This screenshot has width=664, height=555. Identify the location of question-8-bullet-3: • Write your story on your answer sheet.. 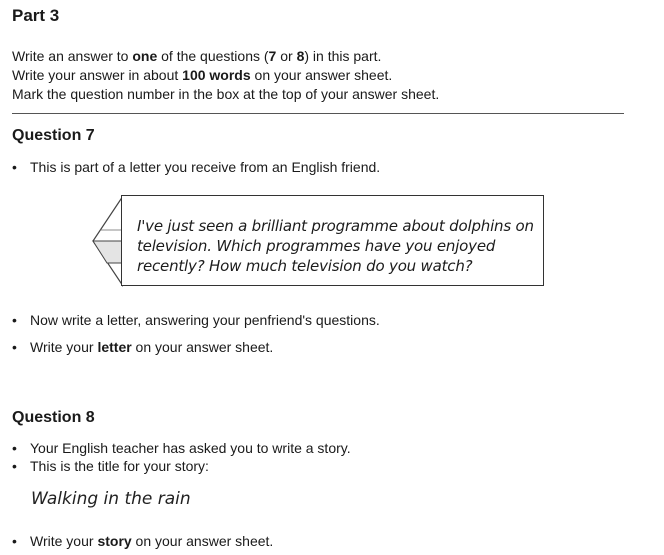
(142, 541).